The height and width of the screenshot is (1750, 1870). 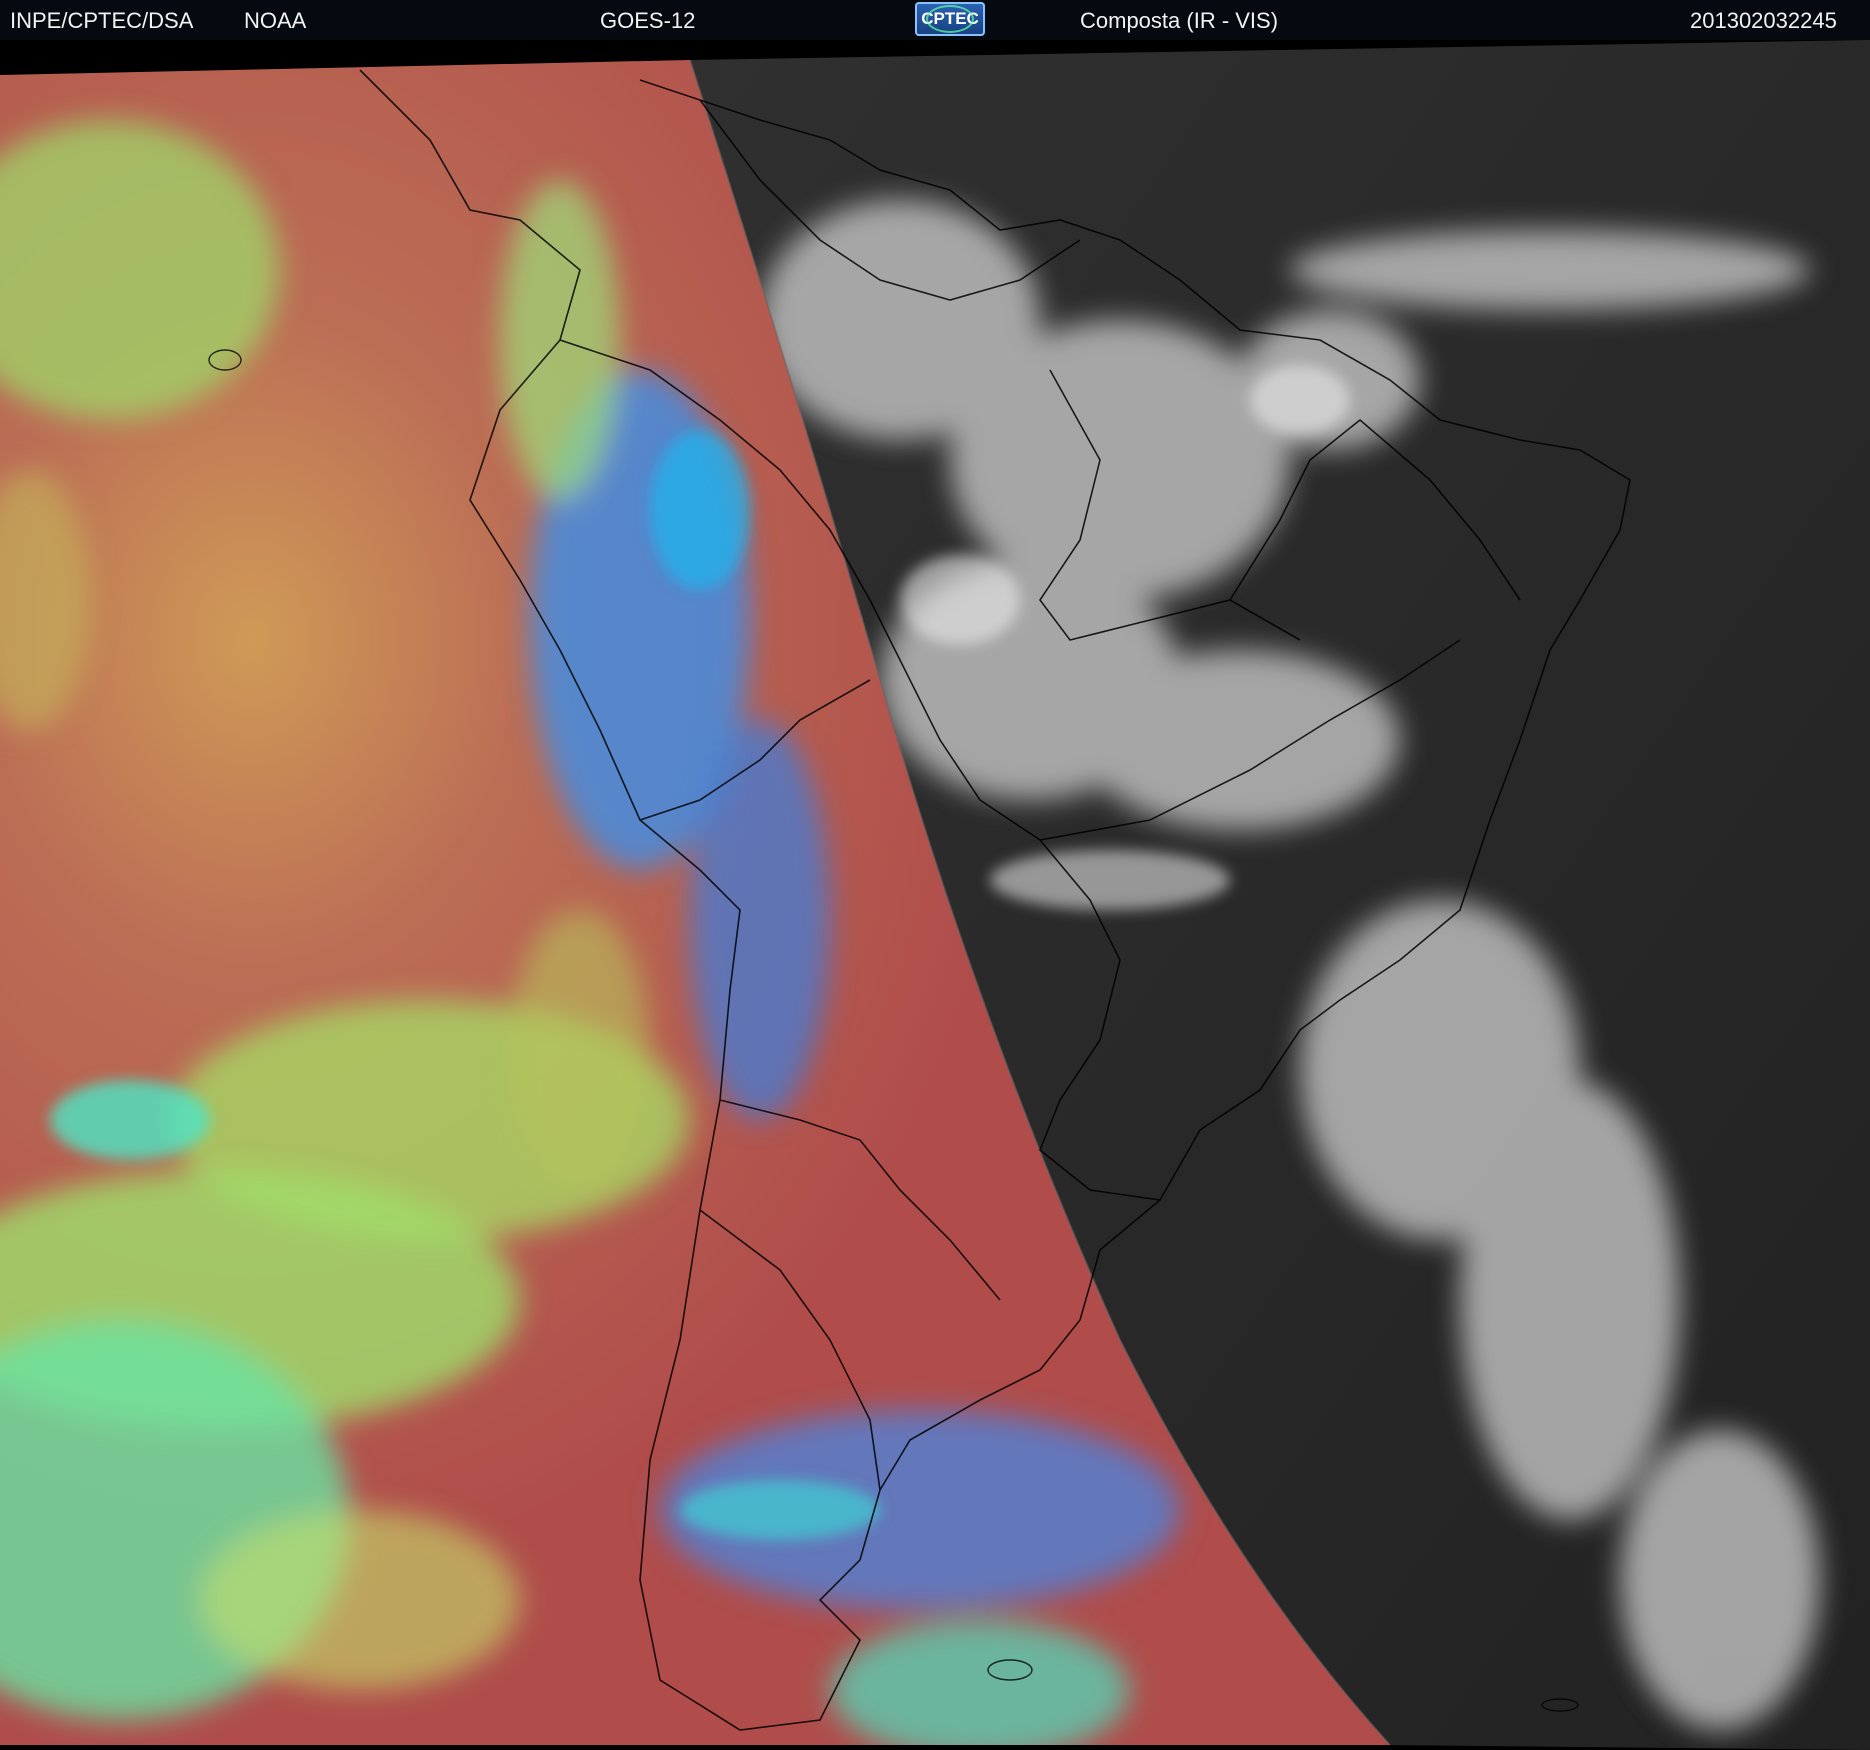 I want to click on agency-label: NOAA, so click(x=275, y=20).